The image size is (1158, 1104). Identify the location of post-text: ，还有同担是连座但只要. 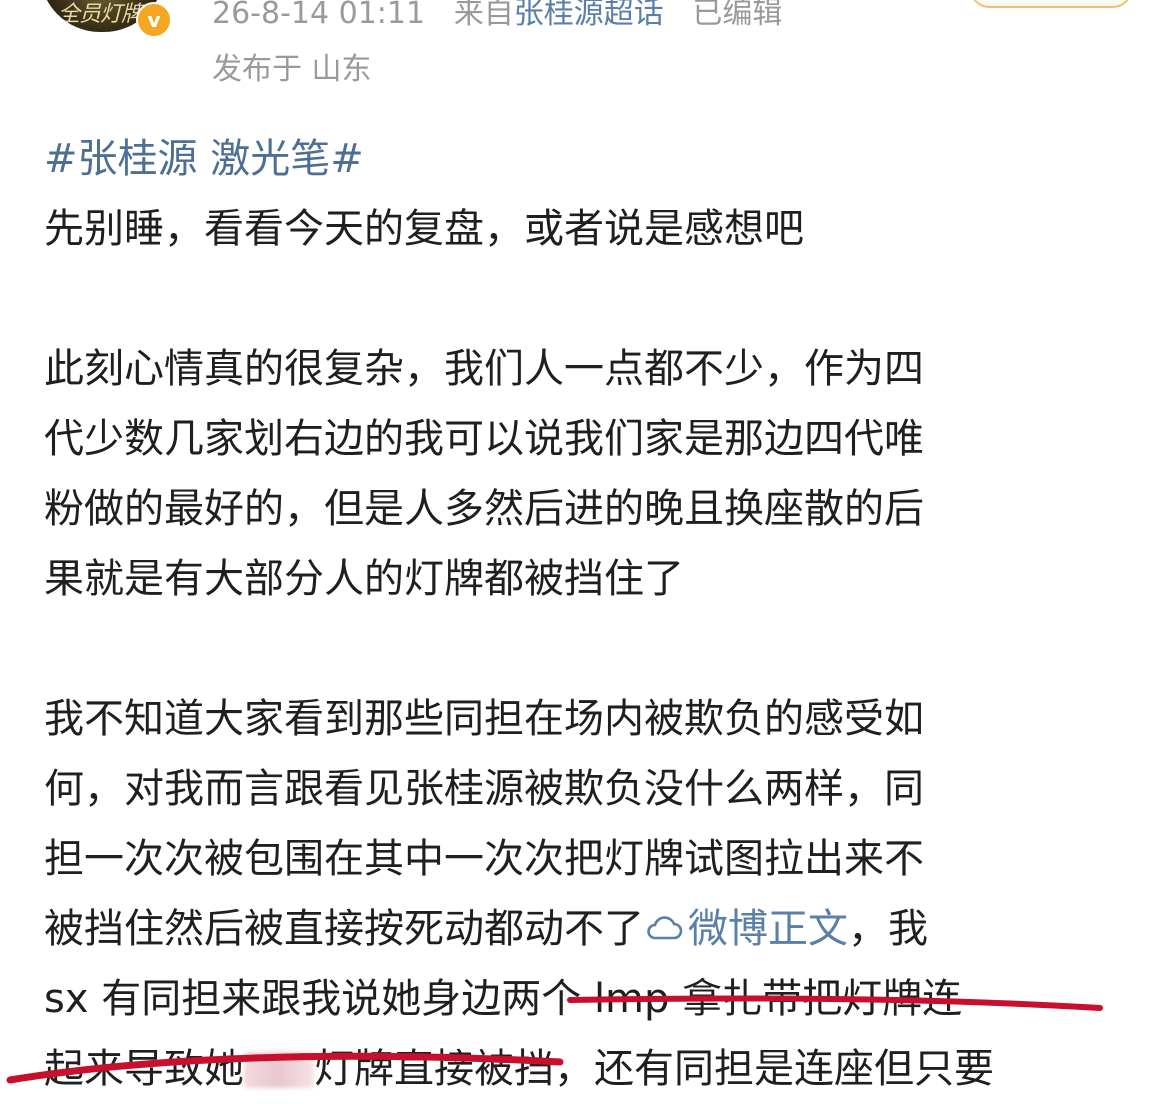
(774, 1069).